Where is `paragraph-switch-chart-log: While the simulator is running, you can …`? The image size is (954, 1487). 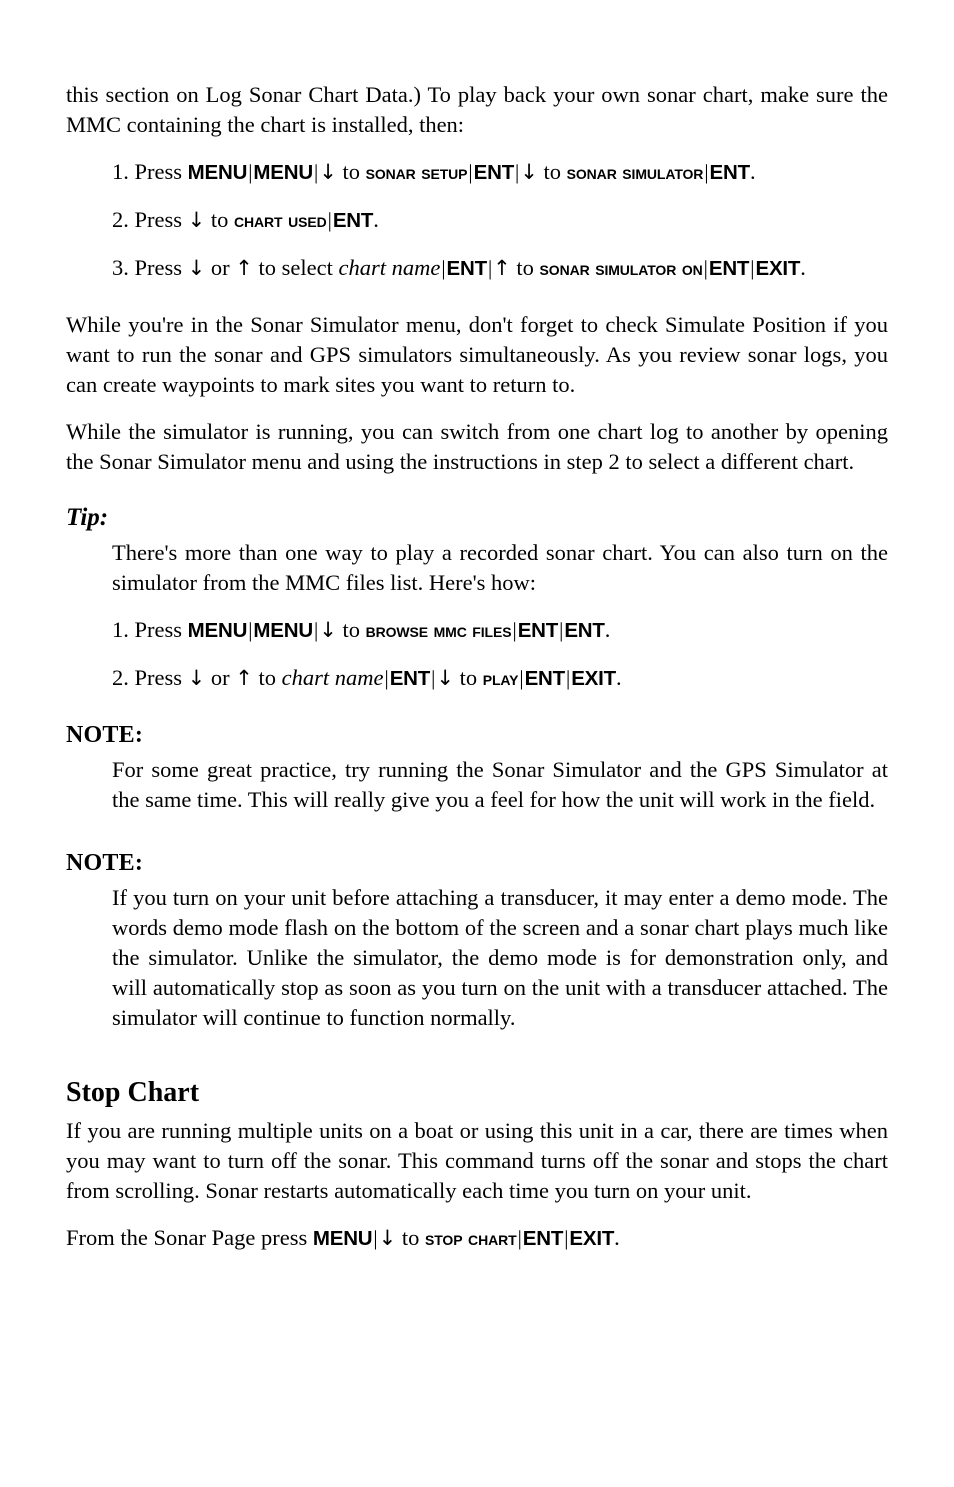
paragraph-switch-chart-log: While the simulator is running, you can … is located at coordinates (477, 446).